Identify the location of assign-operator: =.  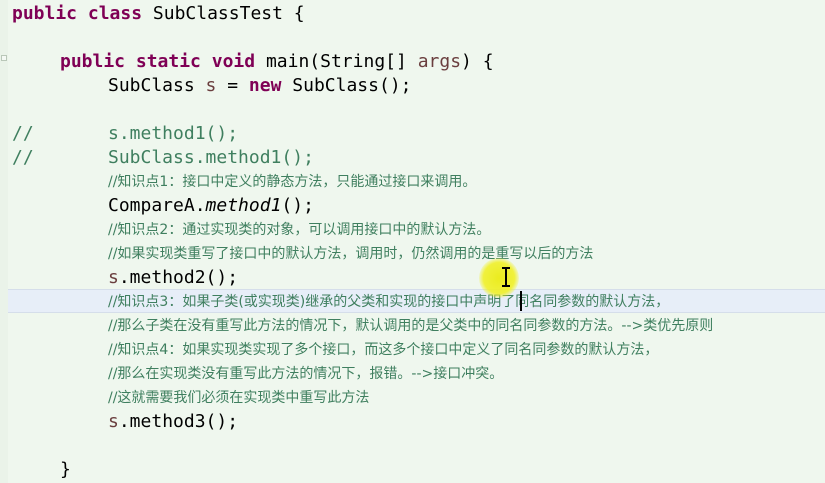
(233, 85).